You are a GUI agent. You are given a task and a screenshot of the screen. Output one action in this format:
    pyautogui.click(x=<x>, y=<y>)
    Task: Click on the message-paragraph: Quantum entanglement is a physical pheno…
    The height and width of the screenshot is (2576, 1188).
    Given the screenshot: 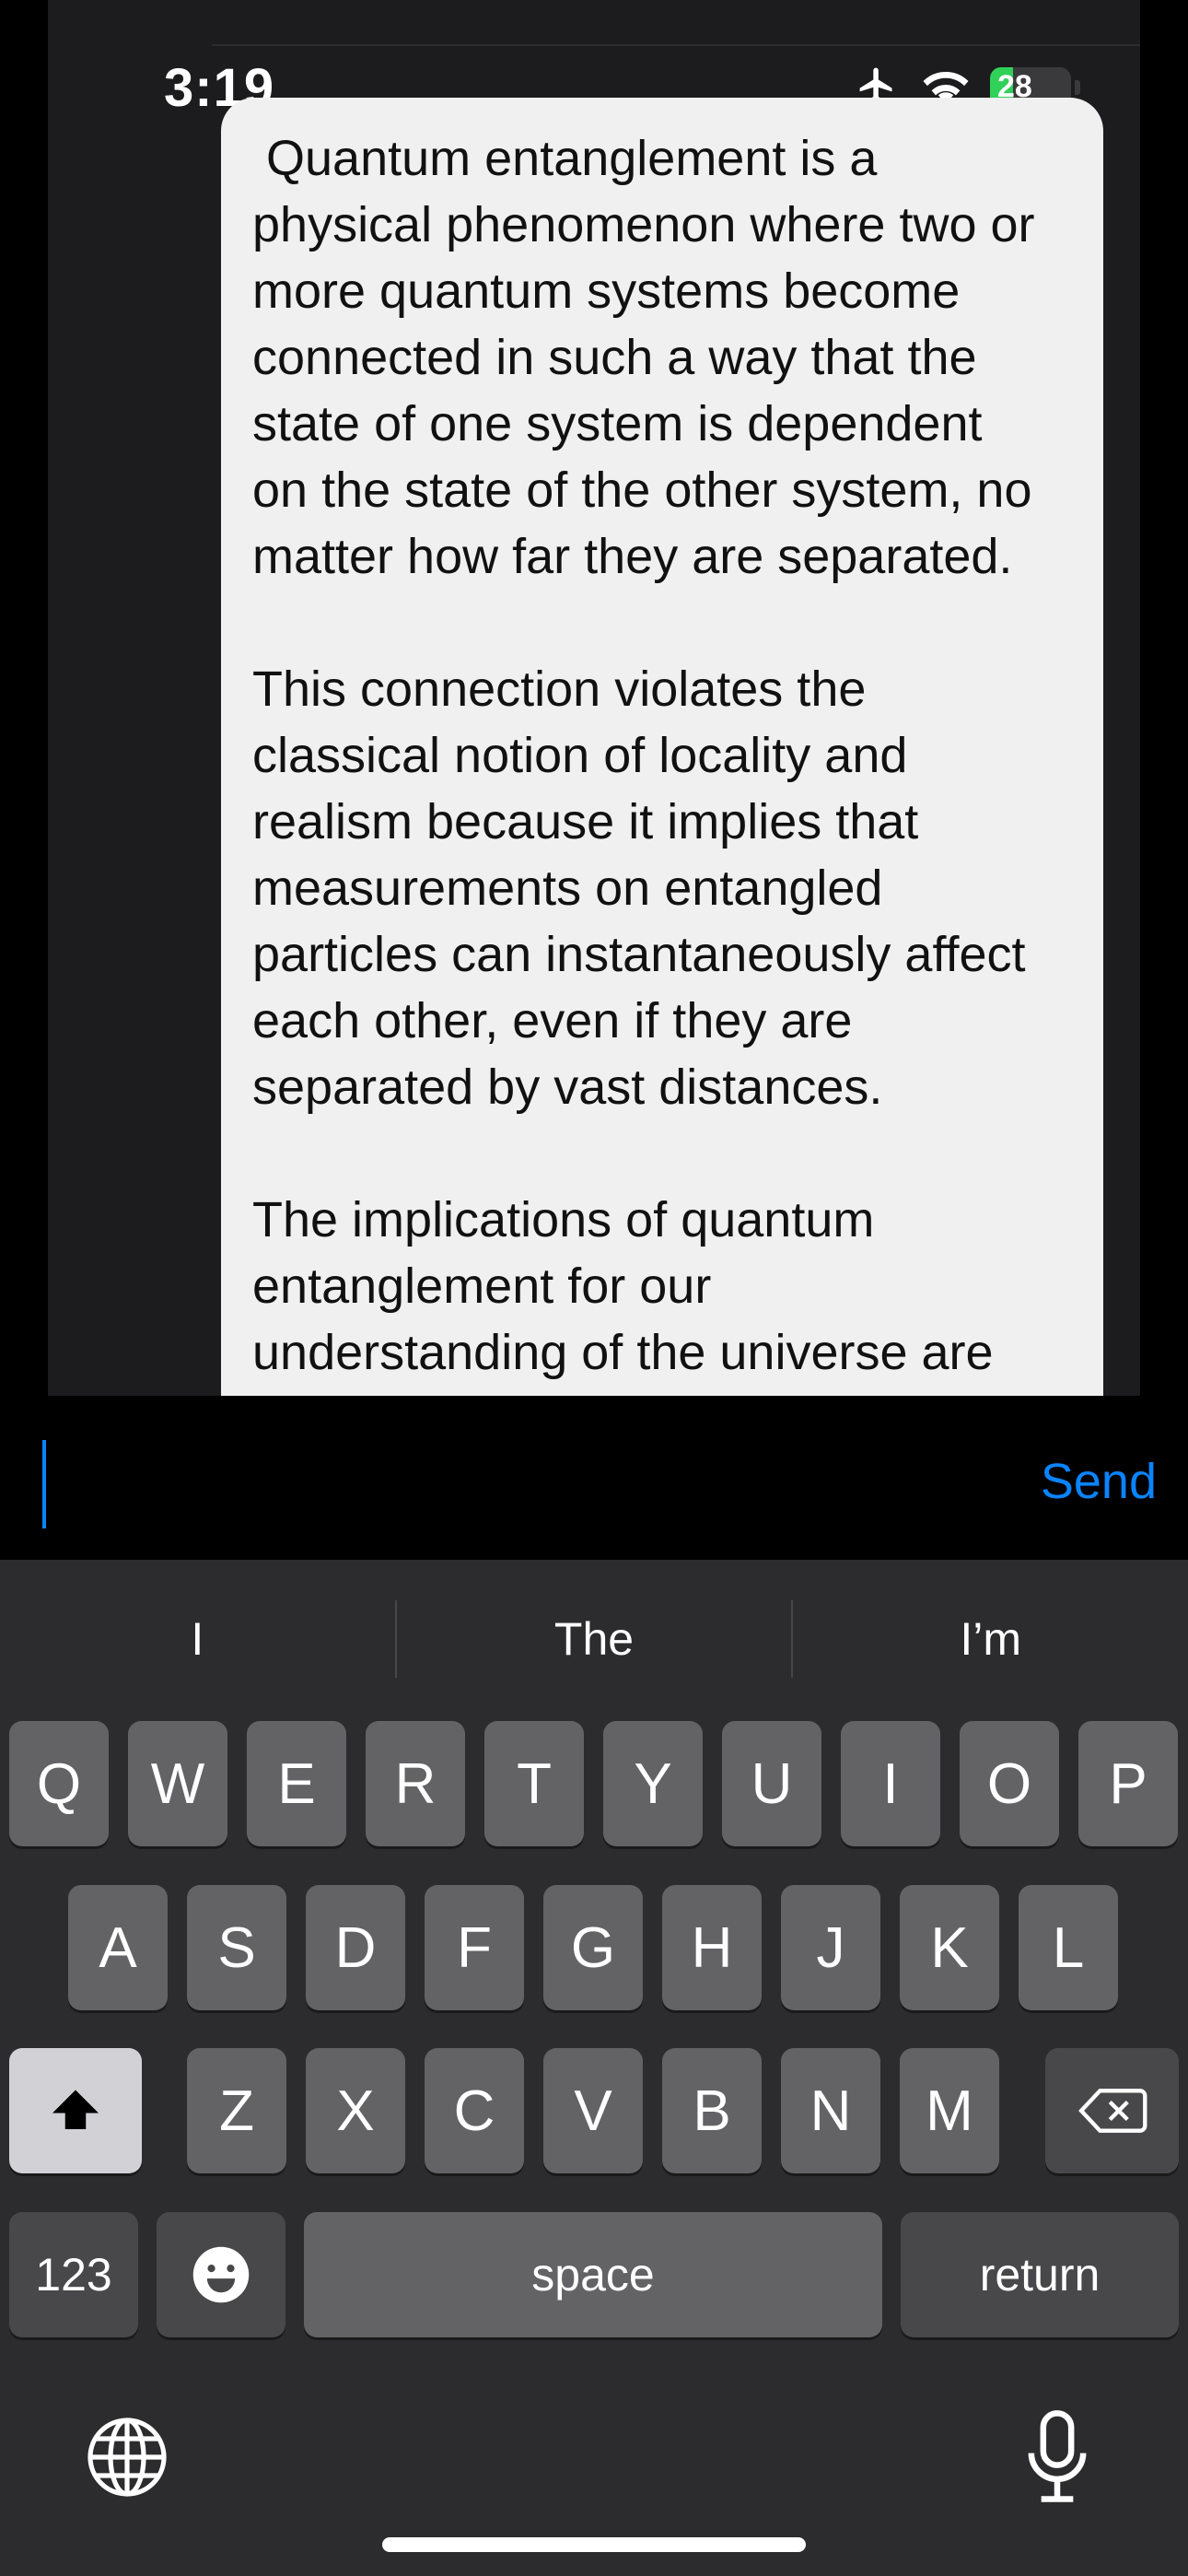 What is the action you would take?
    pyautogui.click(x=643, y=357)
    